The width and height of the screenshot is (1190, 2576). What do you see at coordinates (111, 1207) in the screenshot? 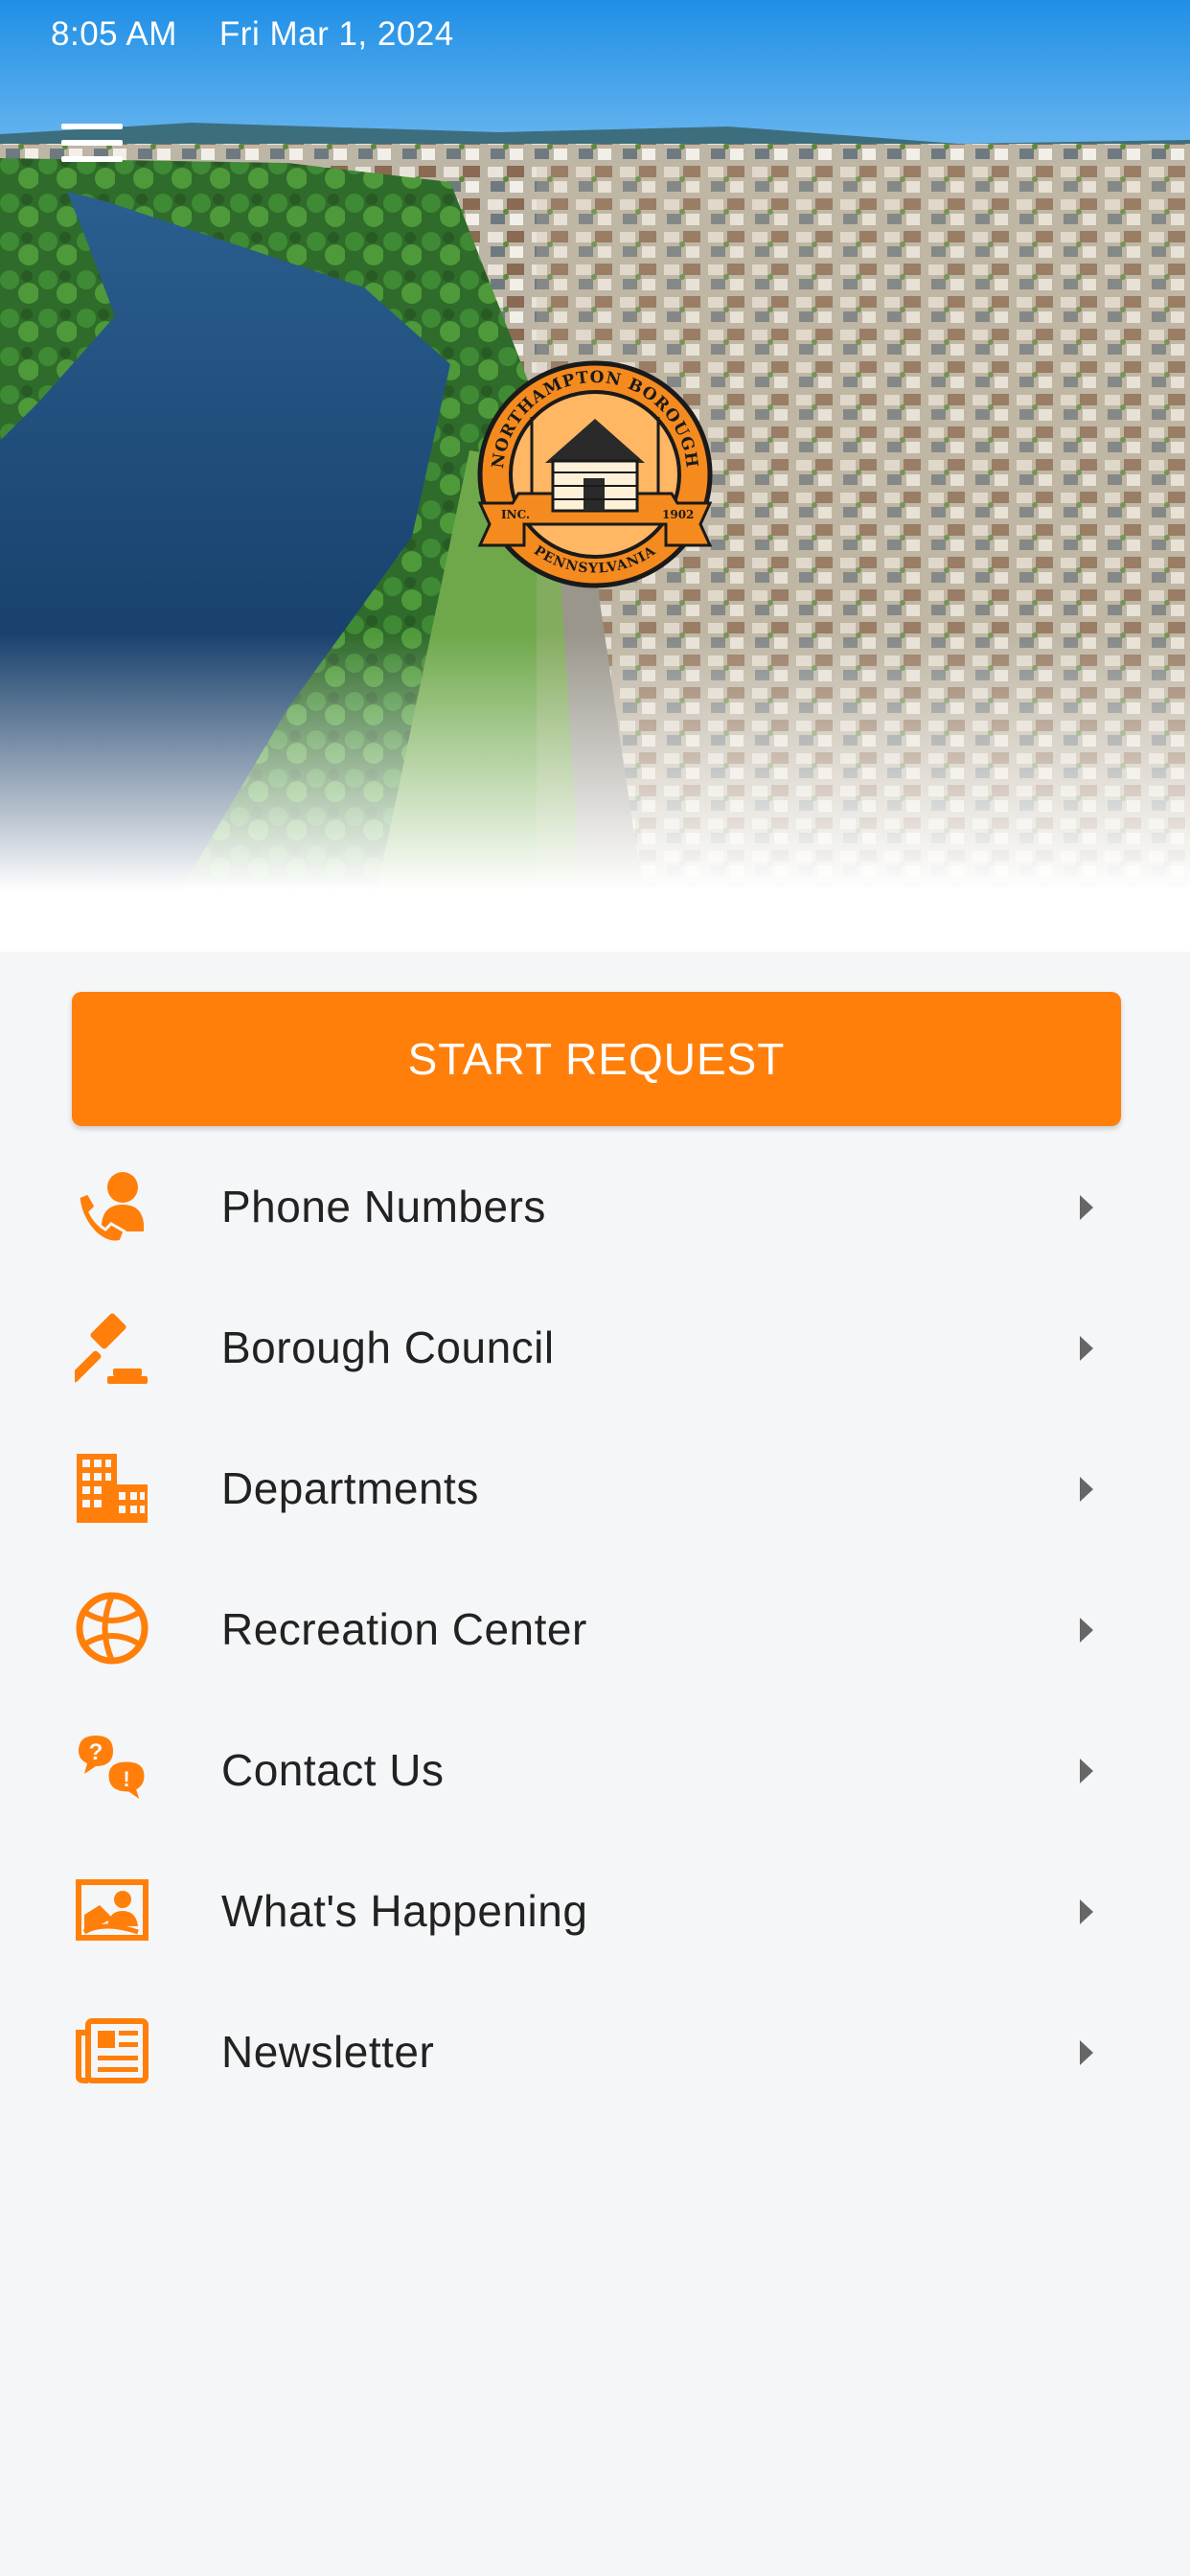
I see `phone-user-icon` at bounding box center [111, 1207].